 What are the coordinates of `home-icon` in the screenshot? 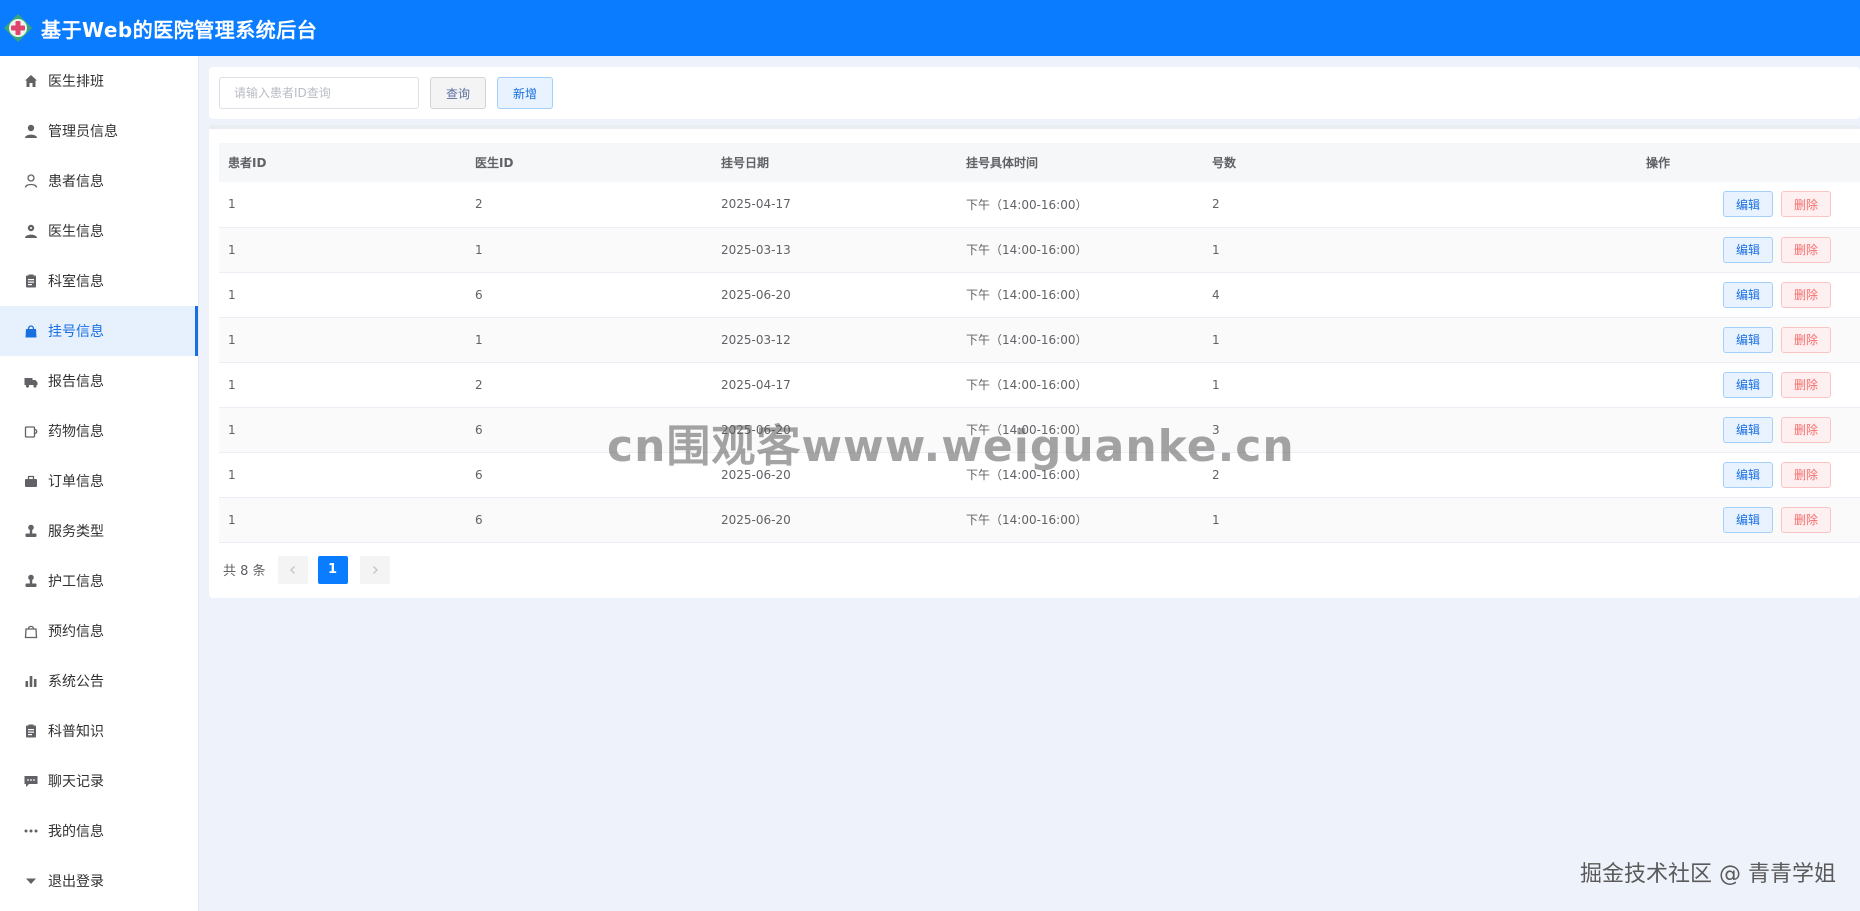 It's located at (31, 81).